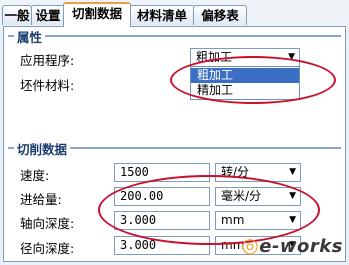 The height and width of the screenshot is (265, 349). What do you see at coordinates (30, 36) in the screenshot?
I see `properties-group-title: 属性` at bounding box center [30, 36].